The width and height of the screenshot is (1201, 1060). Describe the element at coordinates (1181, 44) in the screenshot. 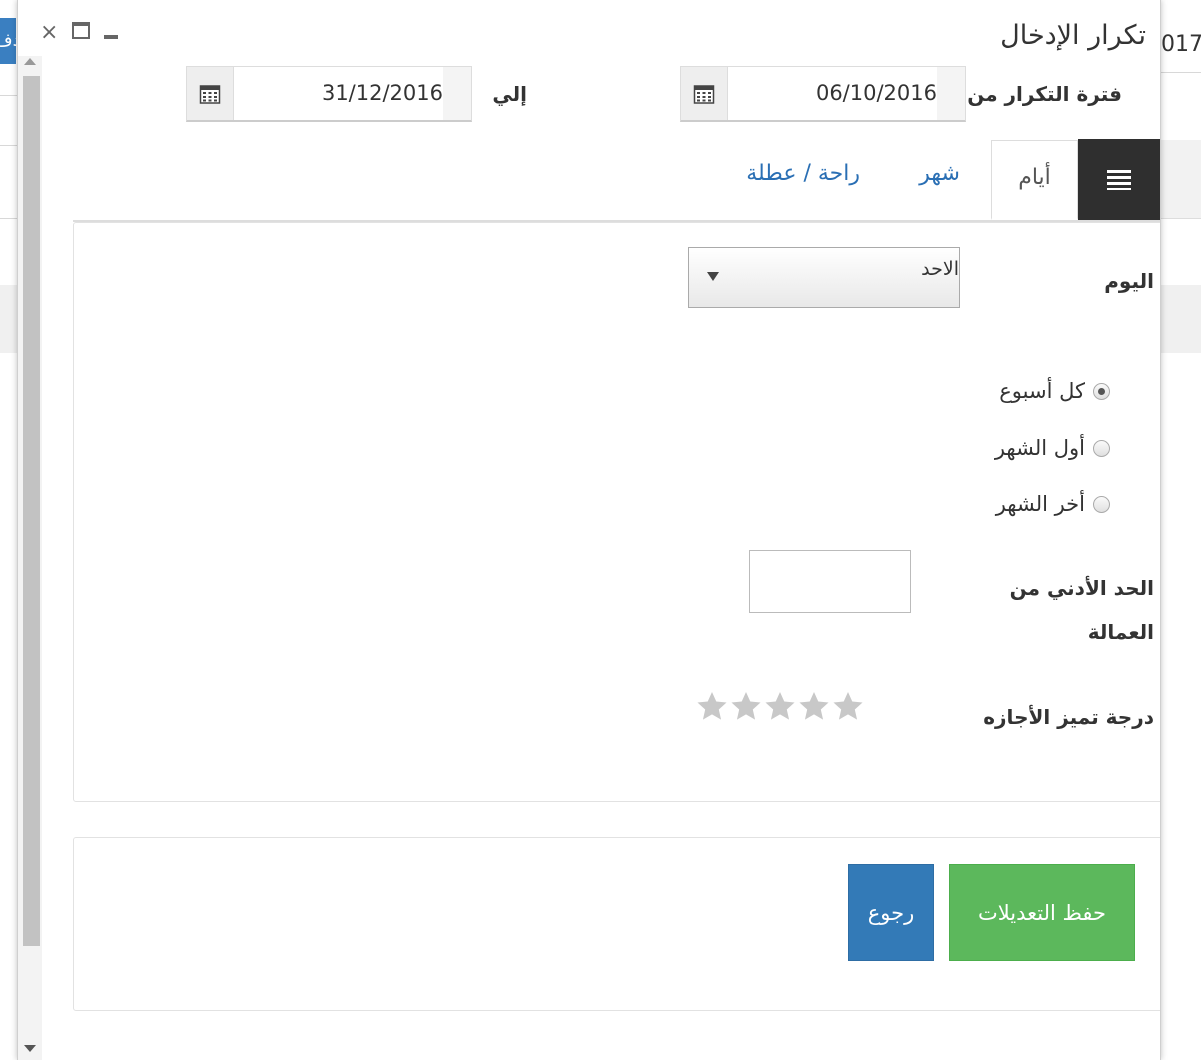

I see `background-year-text: 017` at that location.